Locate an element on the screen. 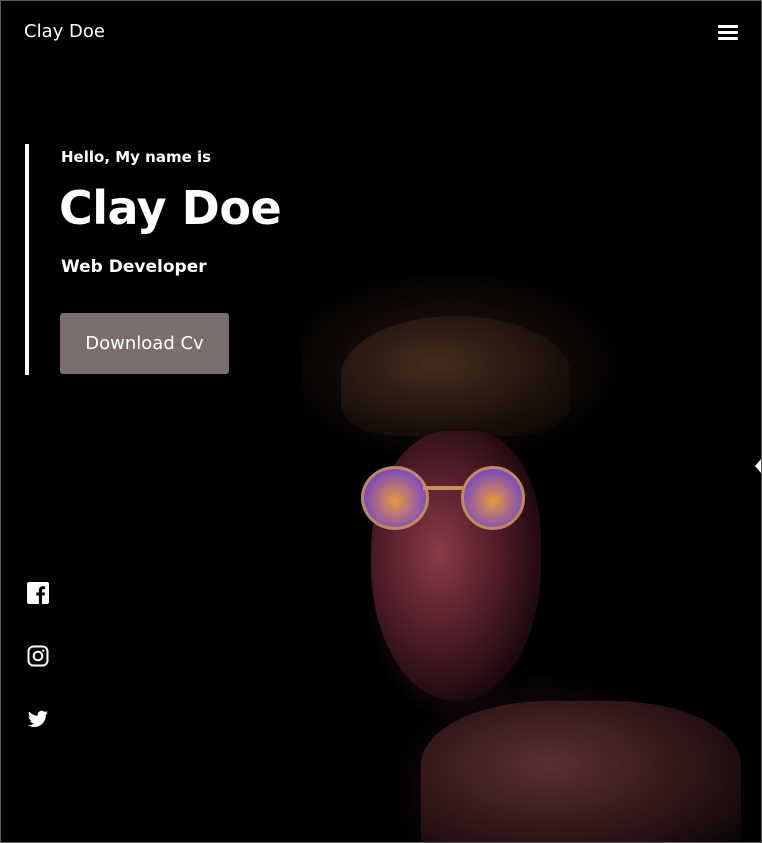  download-cv-button: Download Cv is located at coordinates (144, 343).